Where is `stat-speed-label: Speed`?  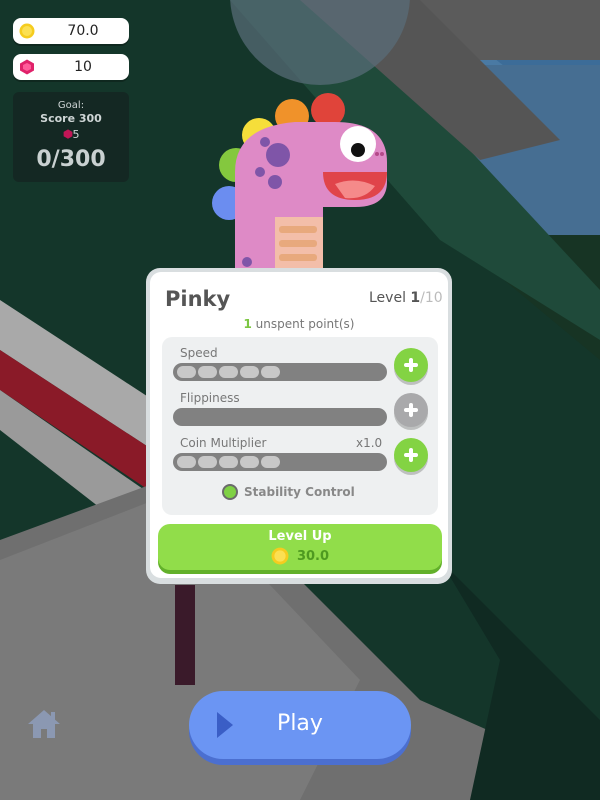
stat-speed-label: Speed is located at coordinates (199, 353).